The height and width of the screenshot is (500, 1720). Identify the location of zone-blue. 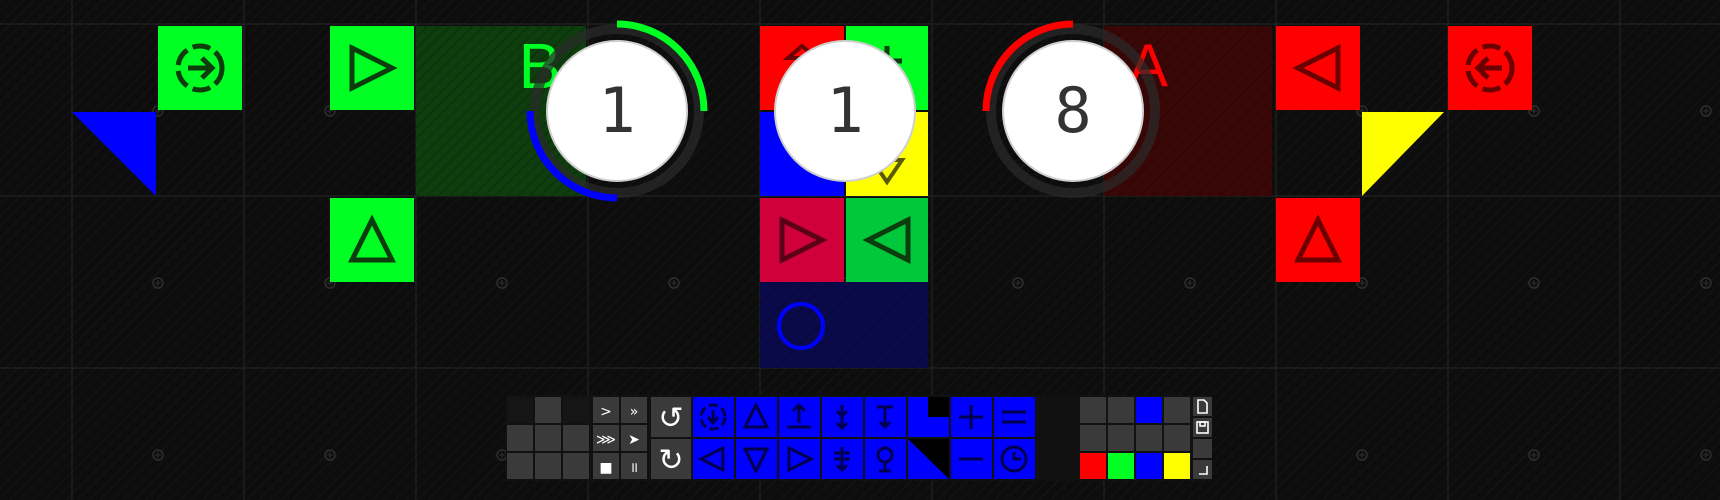
(844, 325).